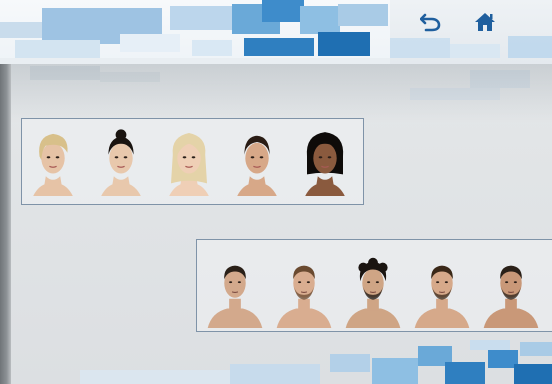  I want to click on home-icon, so click(485, 22).